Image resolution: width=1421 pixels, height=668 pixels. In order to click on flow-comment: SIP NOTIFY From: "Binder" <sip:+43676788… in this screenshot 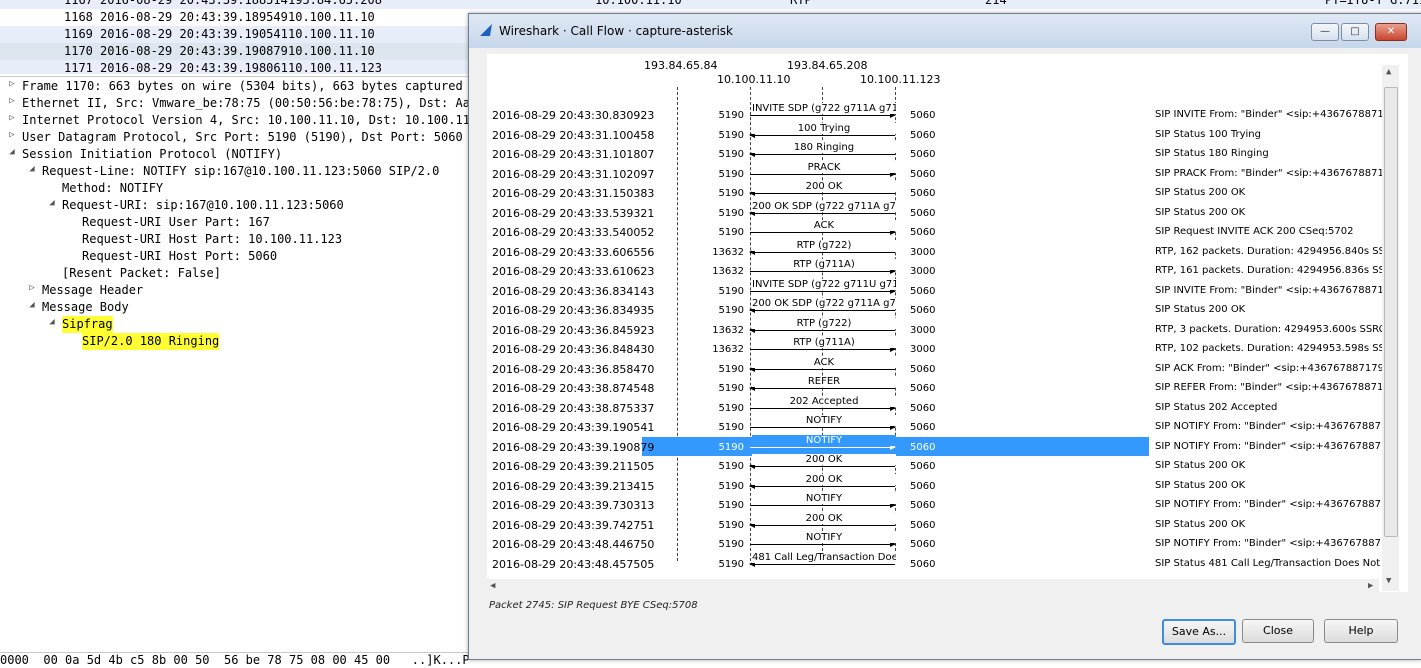, I will do `click(1269, 426)`.